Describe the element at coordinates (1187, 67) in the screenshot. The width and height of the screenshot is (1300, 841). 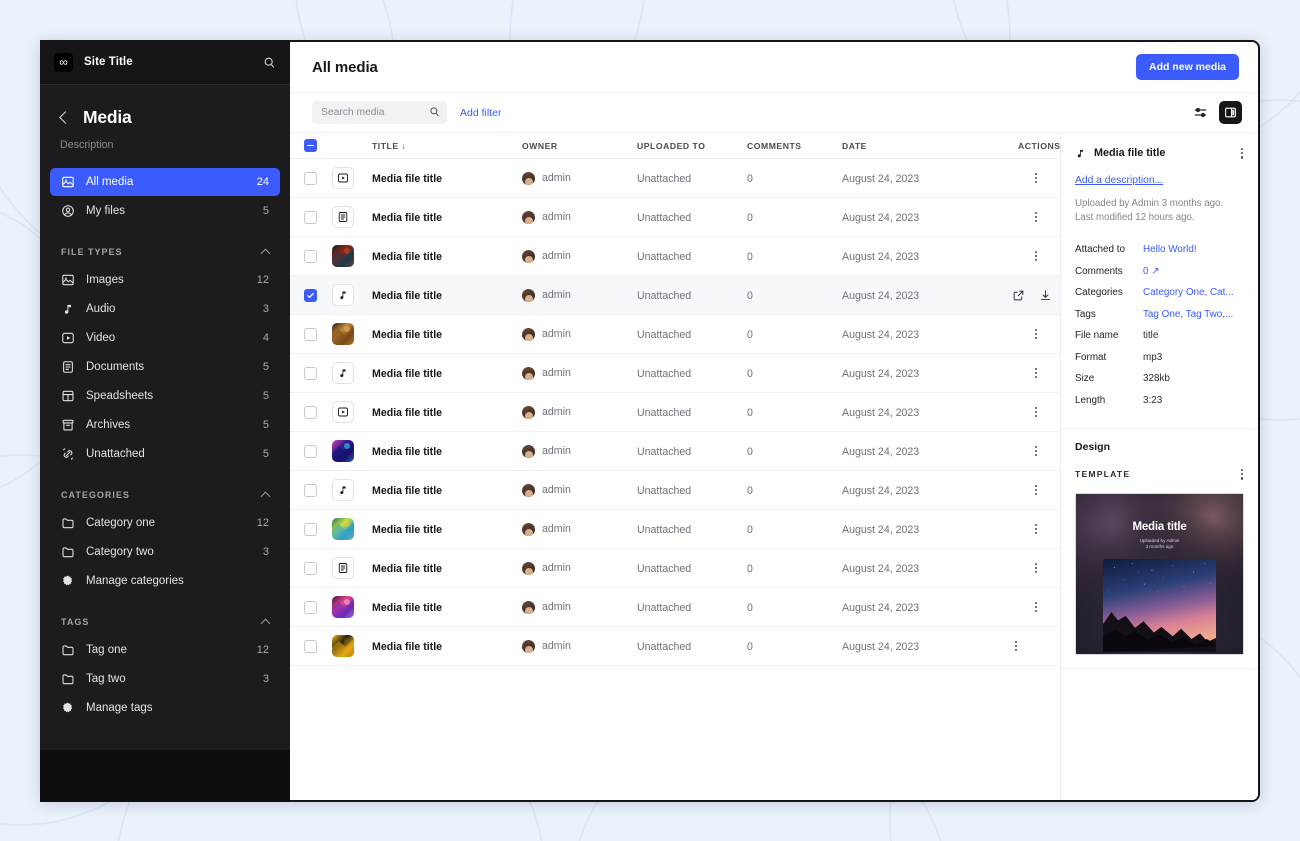
I see `add-new-media-button: Add new media` at that location.